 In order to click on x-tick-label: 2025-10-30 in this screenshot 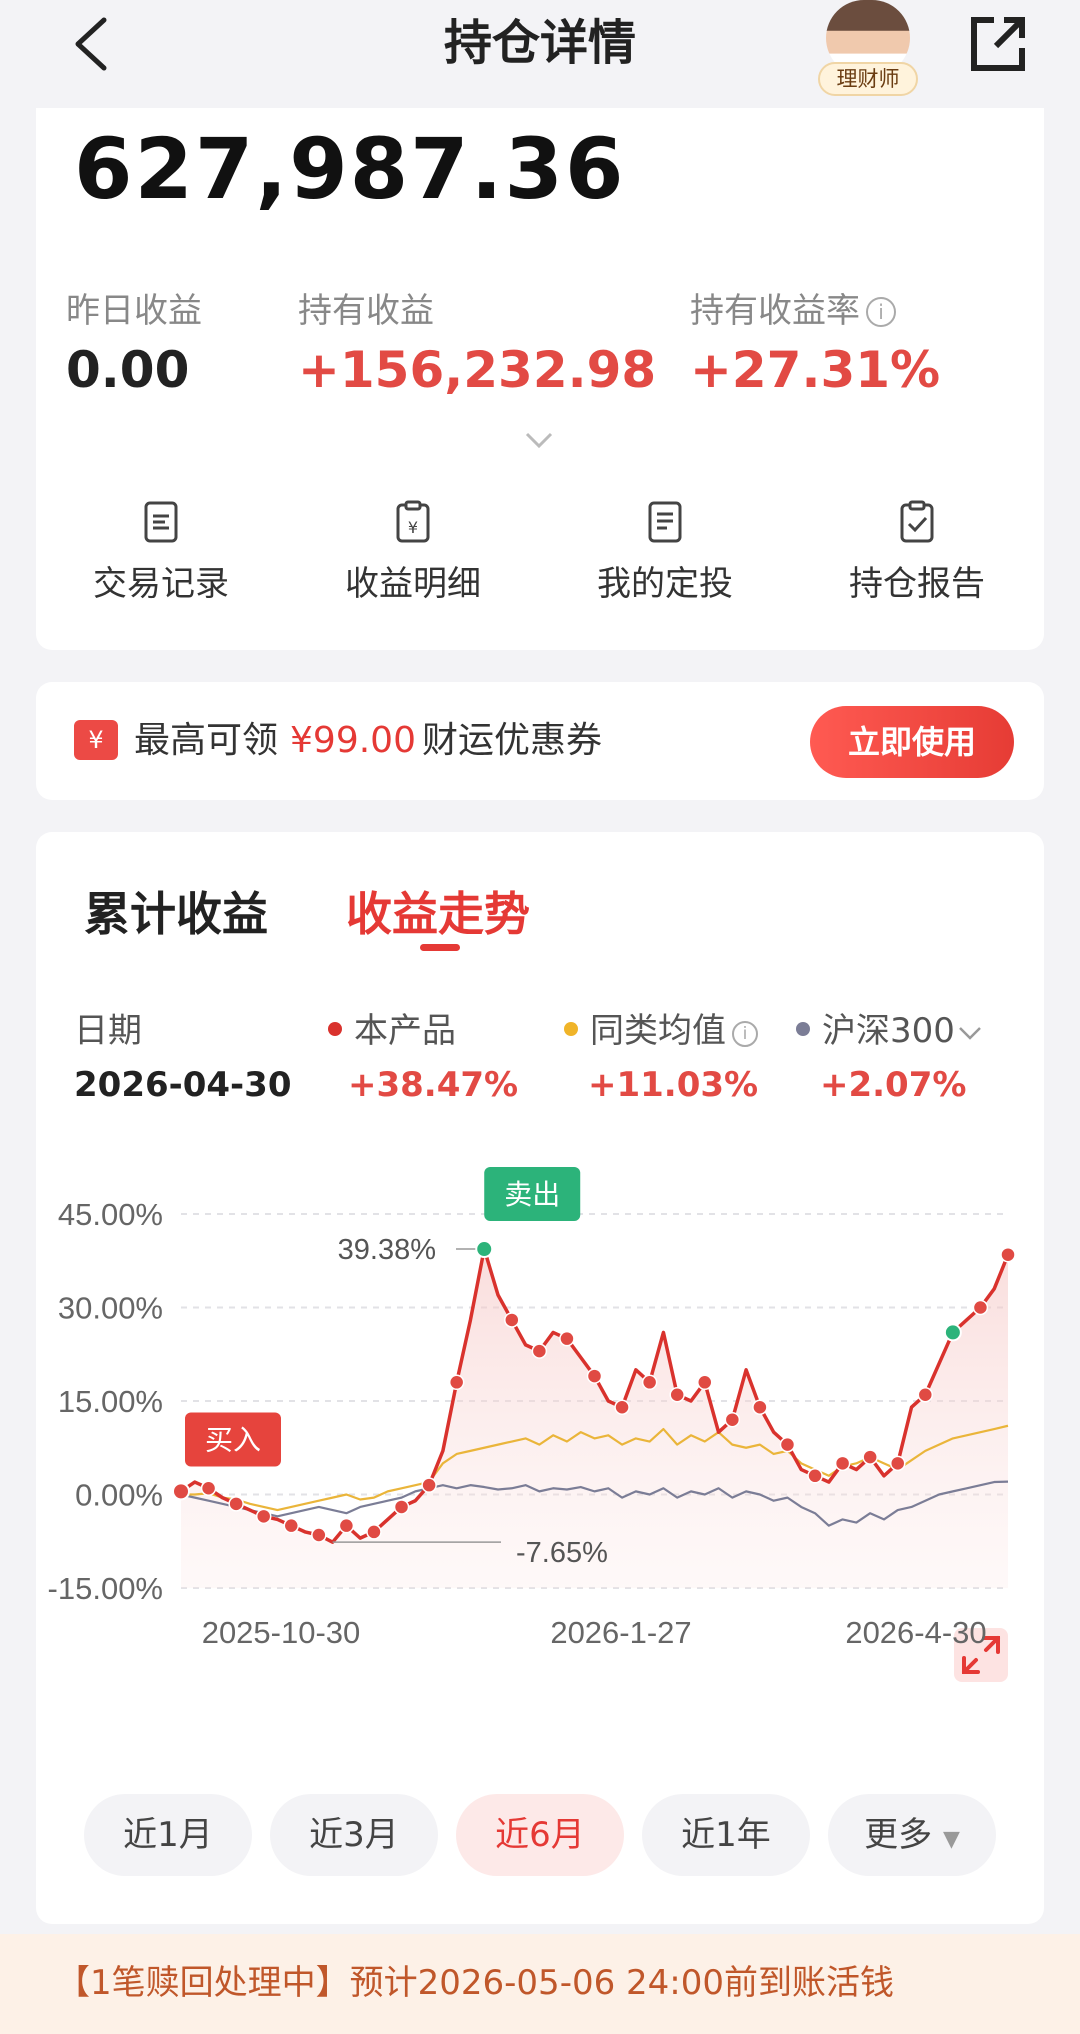, I will do `click(281, 1632)`.